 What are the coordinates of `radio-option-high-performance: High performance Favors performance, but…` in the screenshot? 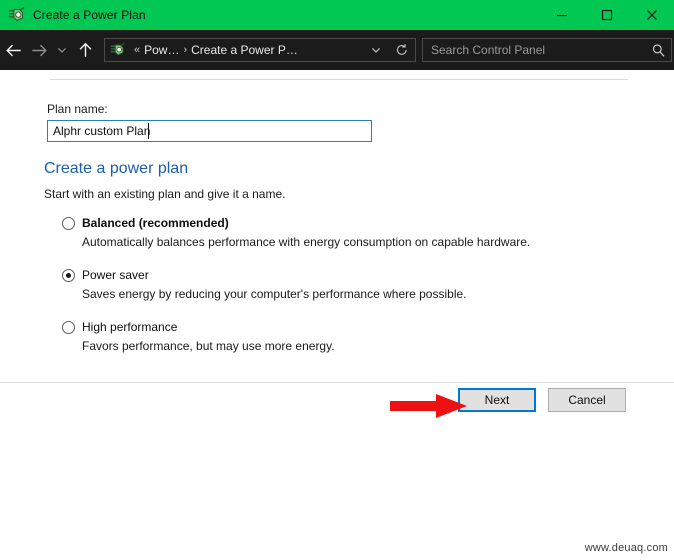 It's located at (198, 336).